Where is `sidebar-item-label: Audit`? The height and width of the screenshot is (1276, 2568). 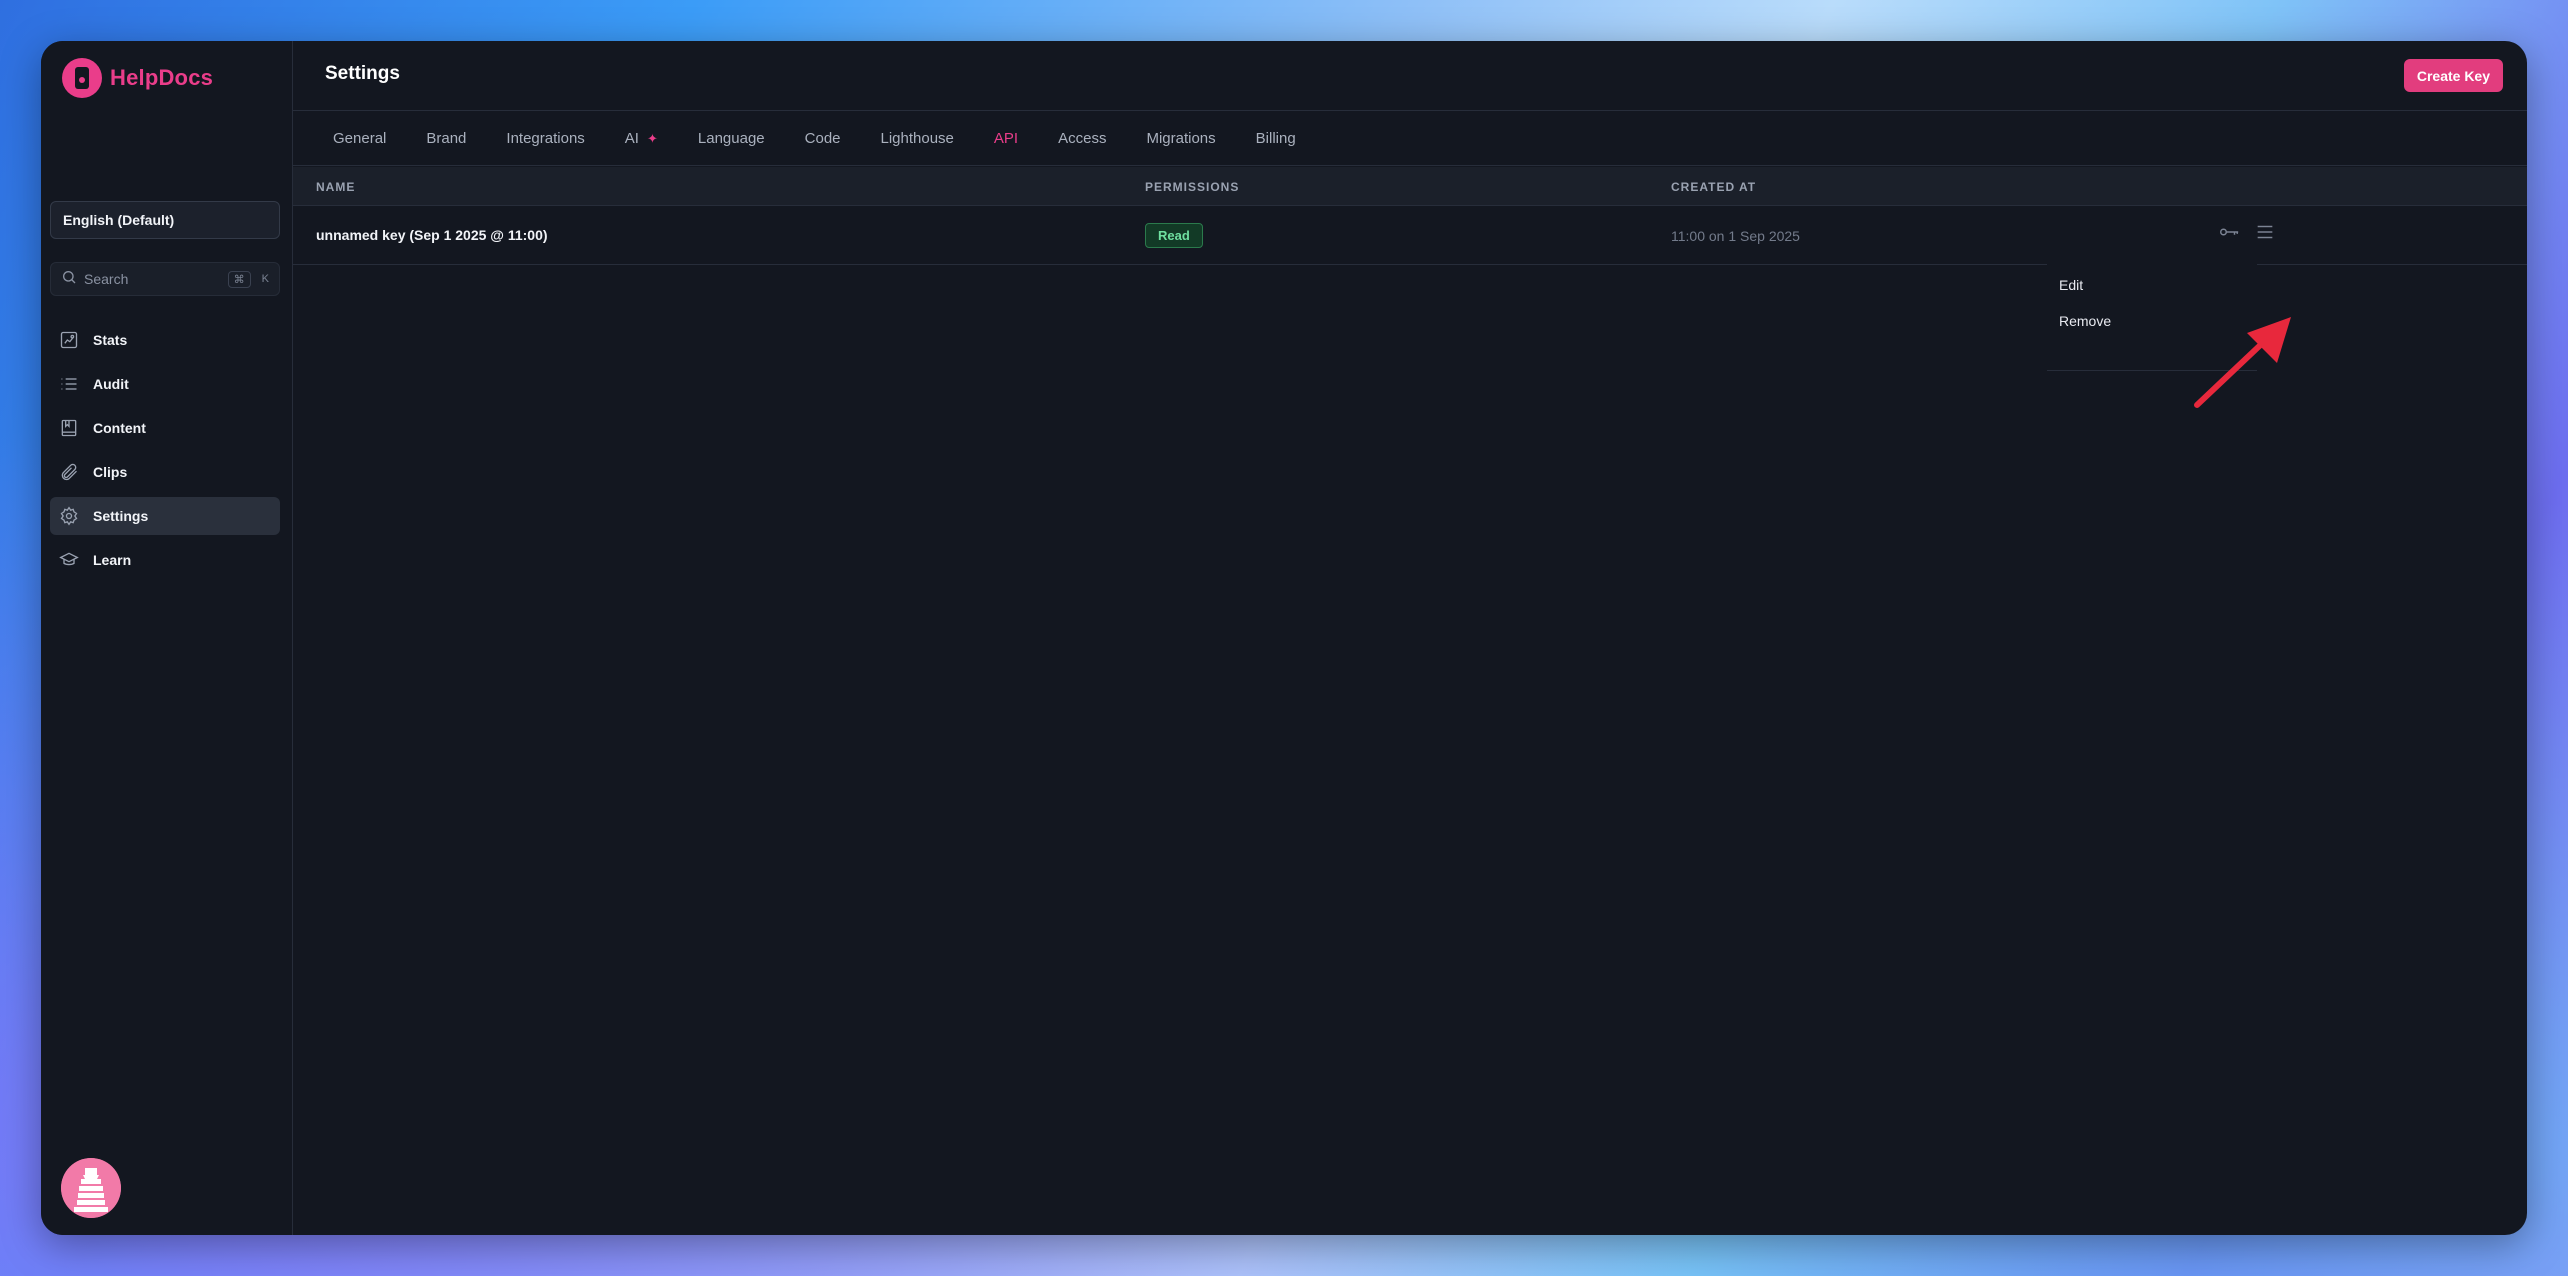 sidebar-item-label: Audit is located at coordinates (111, 384).